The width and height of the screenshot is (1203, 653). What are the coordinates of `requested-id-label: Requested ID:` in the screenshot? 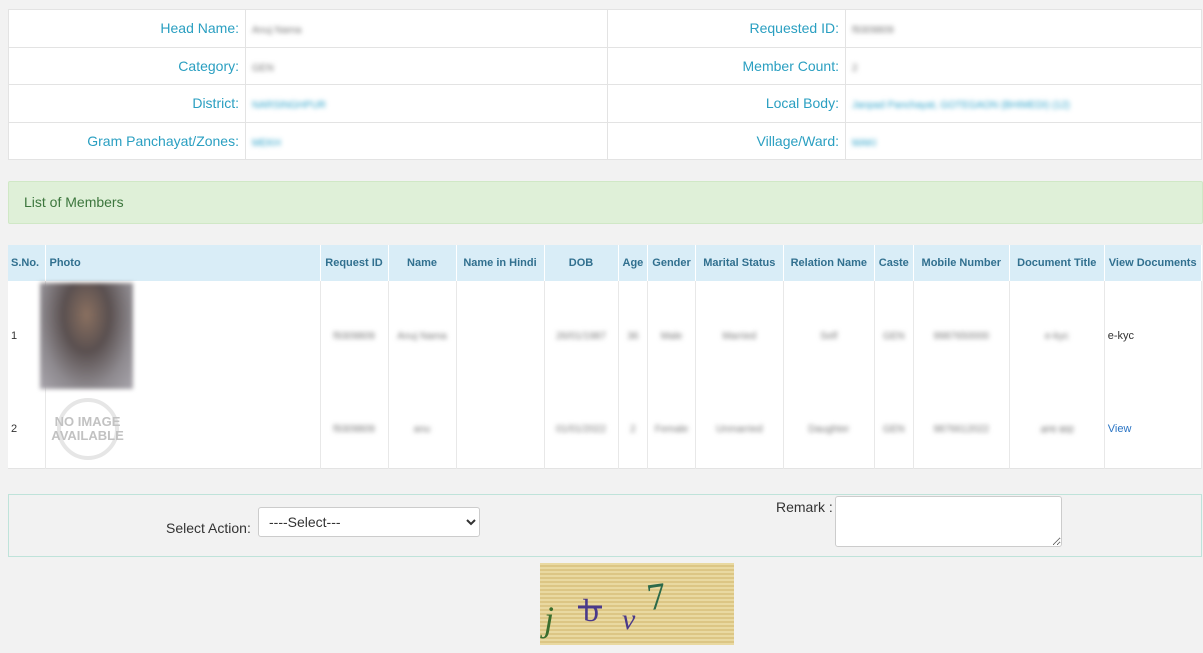 It's located at (726, 28).